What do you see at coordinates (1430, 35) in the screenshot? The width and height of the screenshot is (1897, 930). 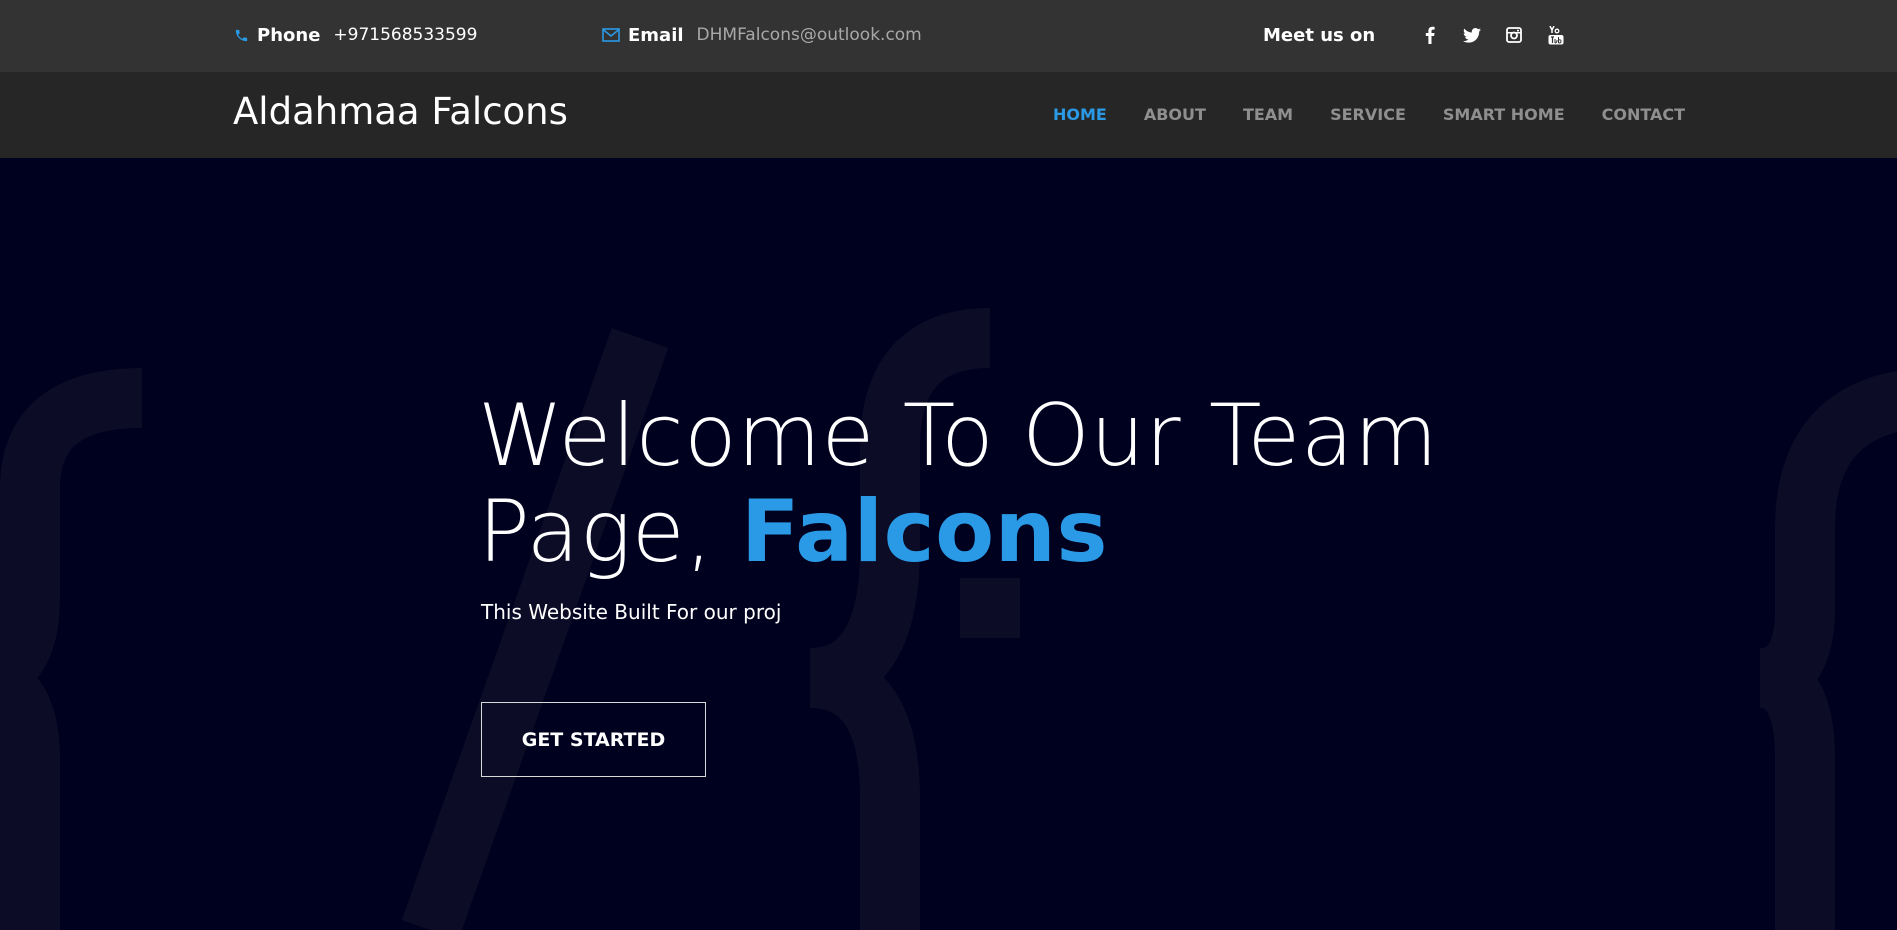 I see `facebook-icon` at bounding box center [1430, 35].